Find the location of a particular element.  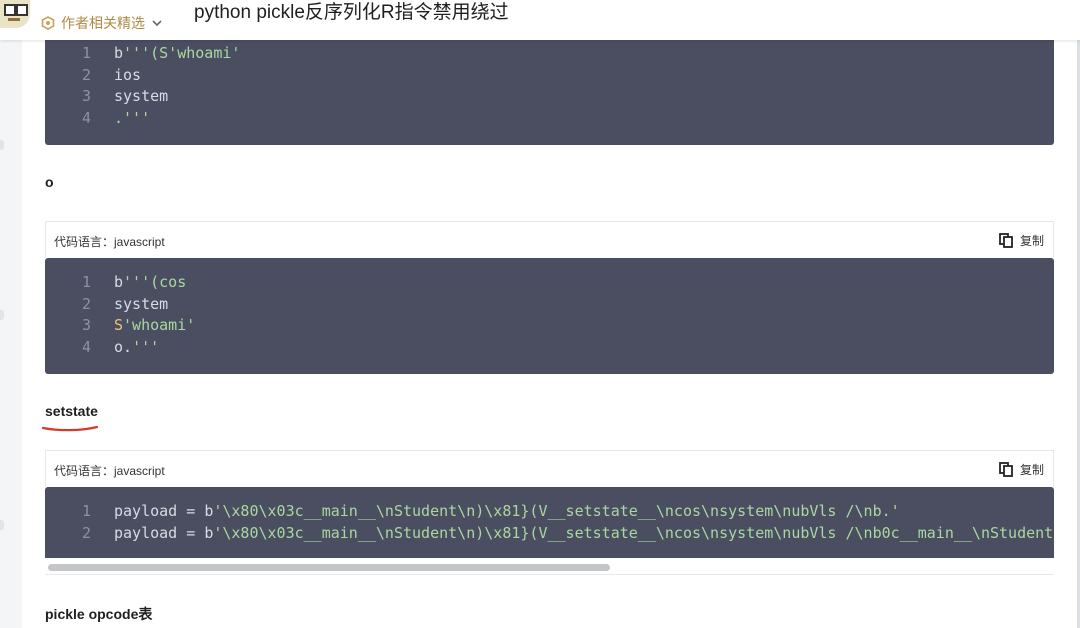

code-line: 1 b'''(cos is located at coordinates (556, 283).